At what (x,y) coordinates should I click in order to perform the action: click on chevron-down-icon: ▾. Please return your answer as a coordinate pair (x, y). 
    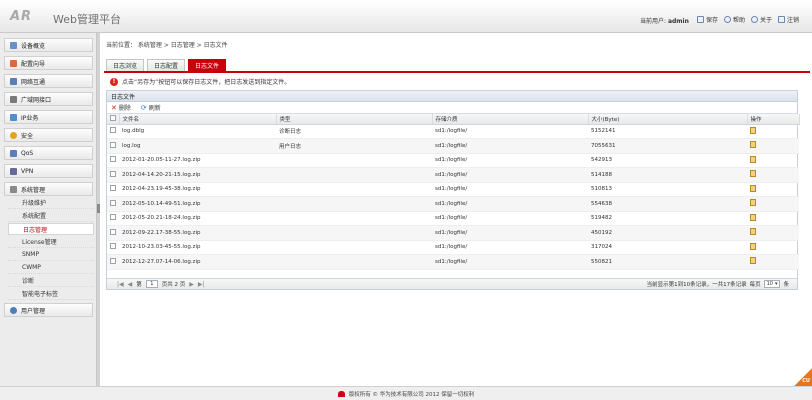
    Looking at the image, I should click on (776, 284).